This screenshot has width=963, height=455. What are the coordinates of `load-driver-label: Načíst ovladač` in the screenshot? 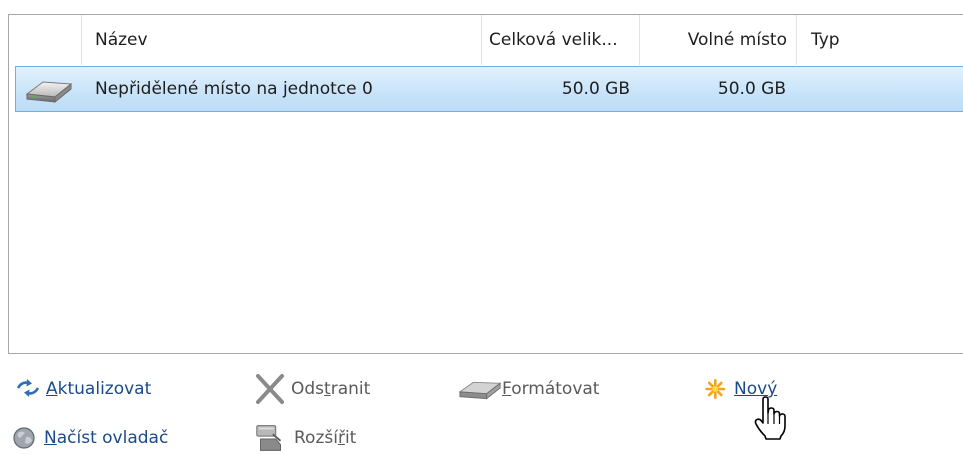 It's located at (106, 438).